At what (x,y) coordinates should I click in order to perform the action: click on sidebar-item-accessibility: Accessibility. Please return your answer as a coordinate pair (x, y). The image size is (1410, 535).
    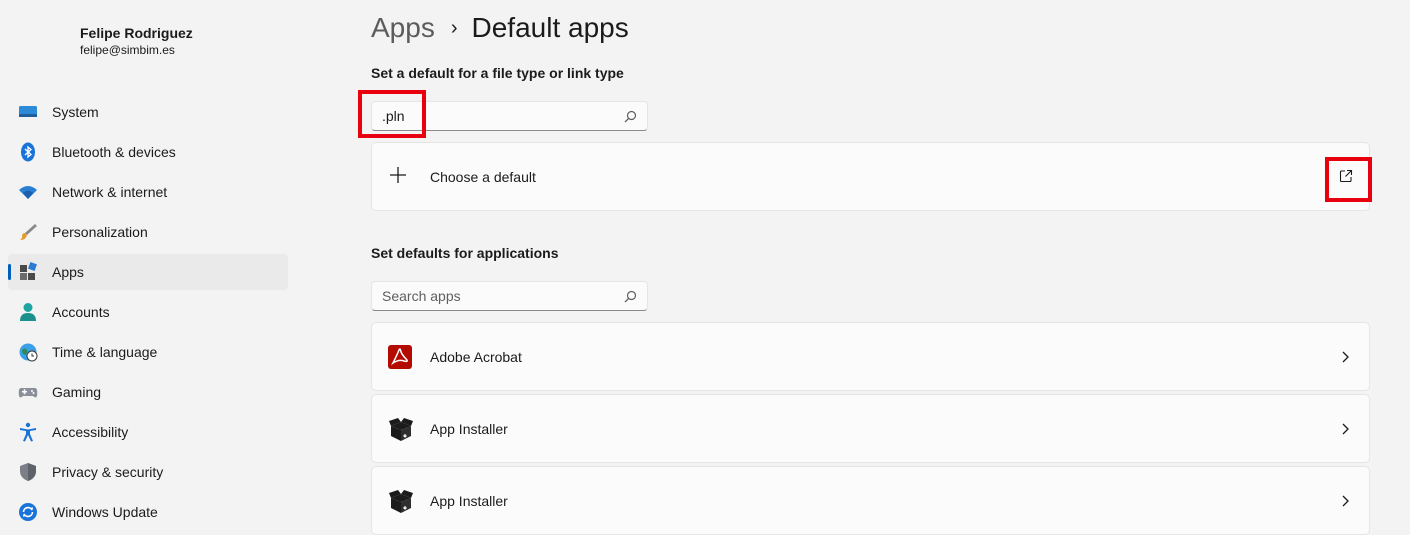
    Looking at the image, I should click on (148, 432).